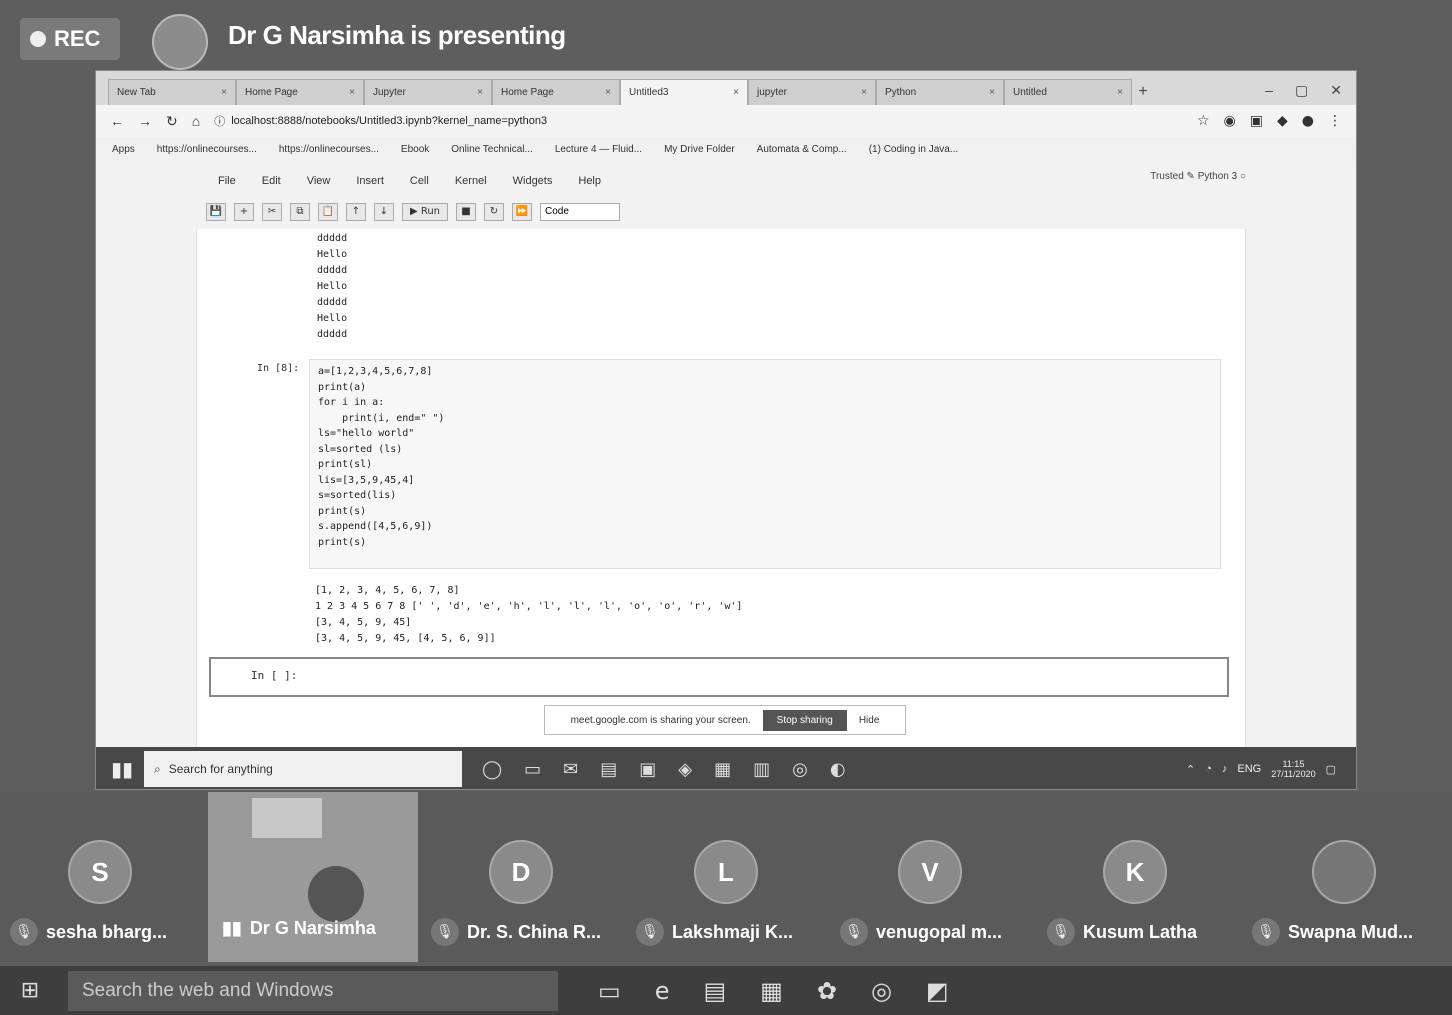  Describe the element at coordinates (1068, 92) in the screenshot. I see `browser-tab: Untitled ×` at that location.